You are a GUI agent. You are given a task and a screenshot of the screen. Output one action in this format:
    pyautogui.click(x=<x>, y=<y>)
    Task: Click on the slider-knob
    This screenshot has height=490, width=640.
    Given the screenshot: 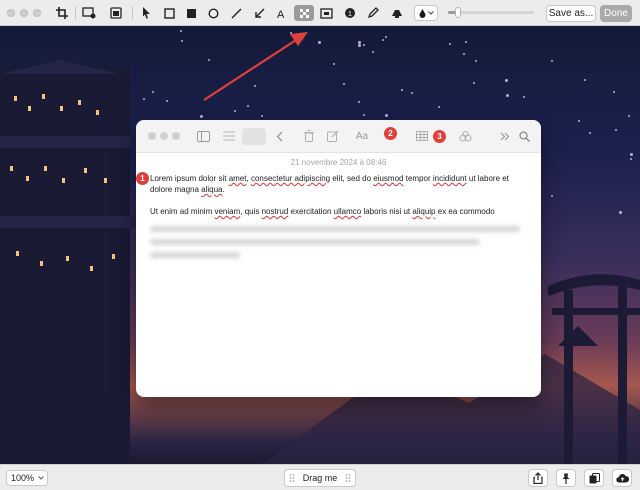 What is the action you would take?
    pyautogui.click(x=458, y=12)
    